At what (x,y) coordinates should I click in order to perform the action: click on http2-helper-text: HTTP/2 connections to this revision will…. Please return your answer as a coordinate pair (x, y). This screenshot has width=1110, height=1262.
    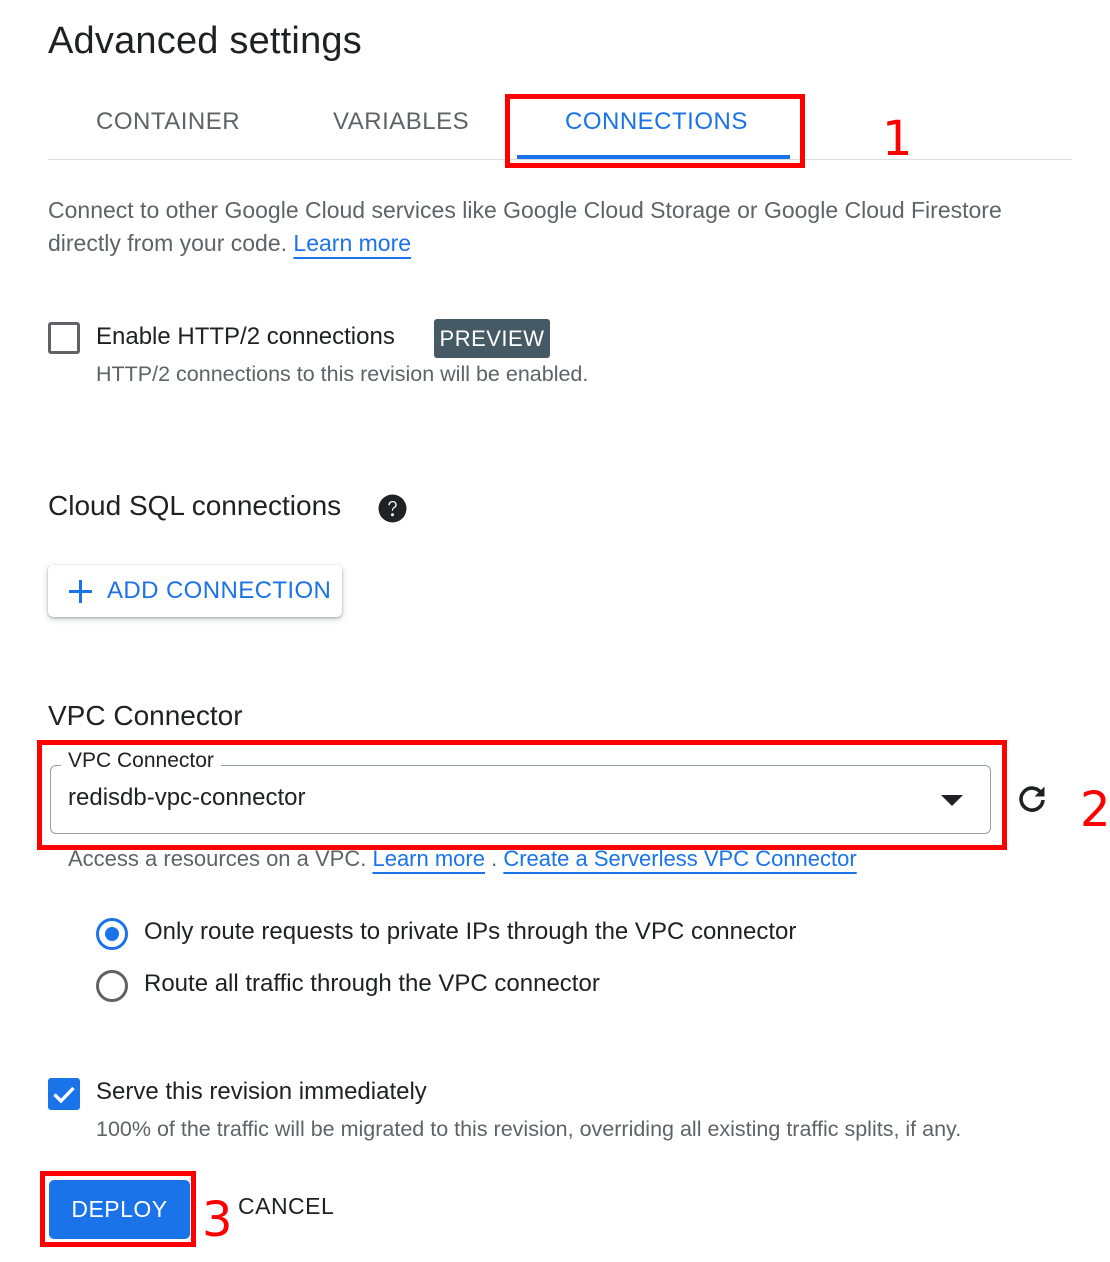
    Looking at the image, I should click on (342, 374).